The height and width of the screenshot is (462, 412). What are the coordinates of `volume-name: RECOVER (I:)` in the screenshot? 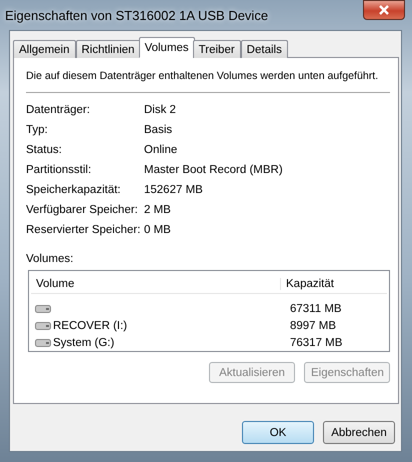 It's located at (90, 326).